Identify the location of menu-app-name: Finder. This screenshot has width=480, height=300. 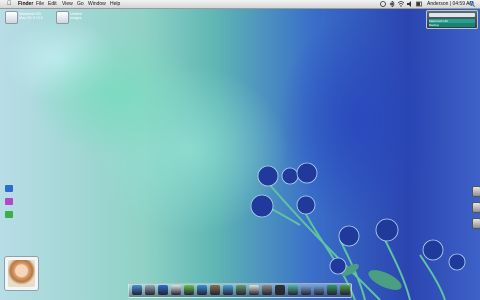
(25, 4).